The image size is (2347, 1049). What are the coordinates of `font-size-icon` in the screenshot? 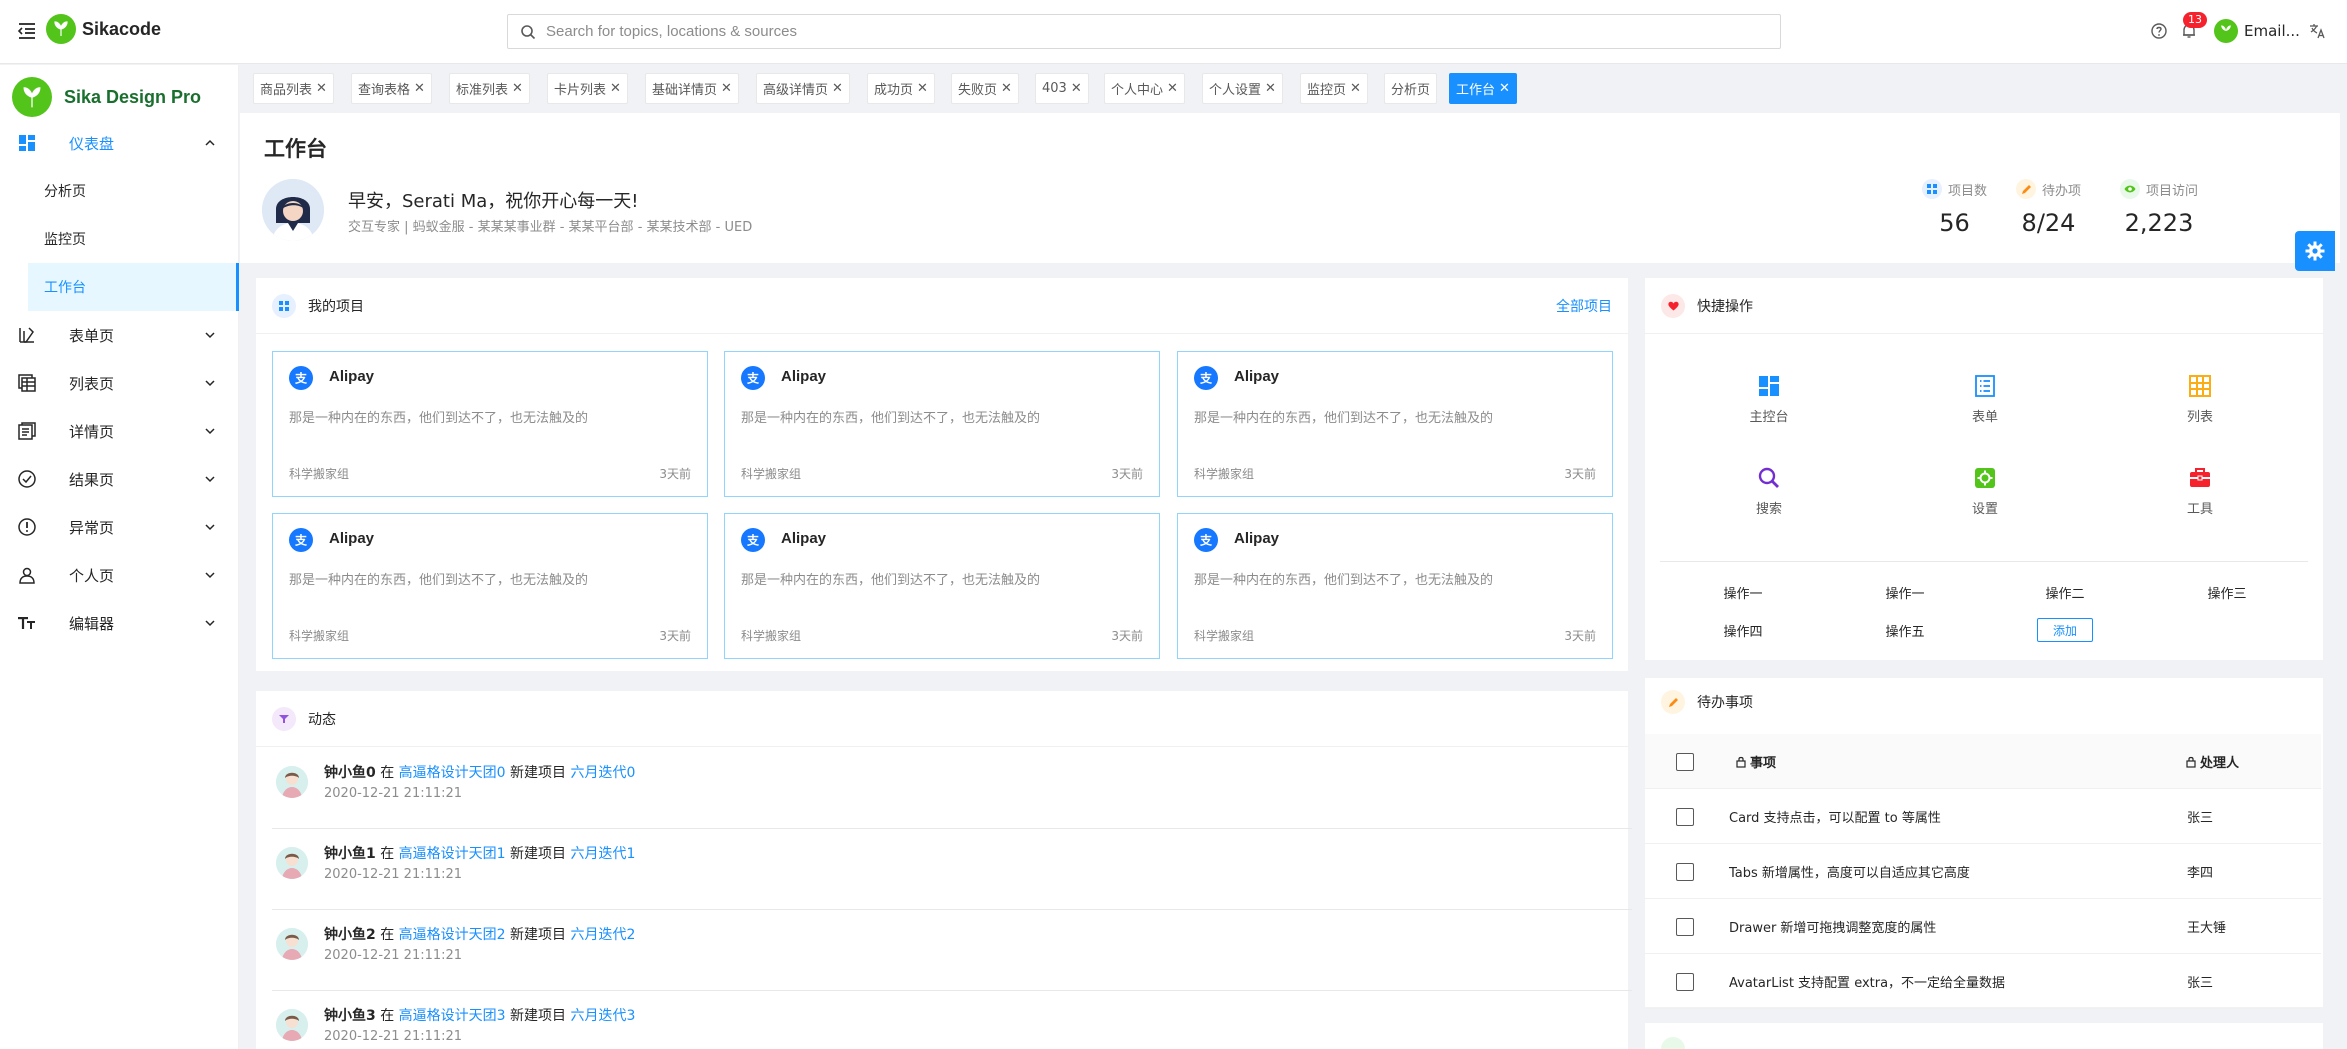 It's located at (27, 623).